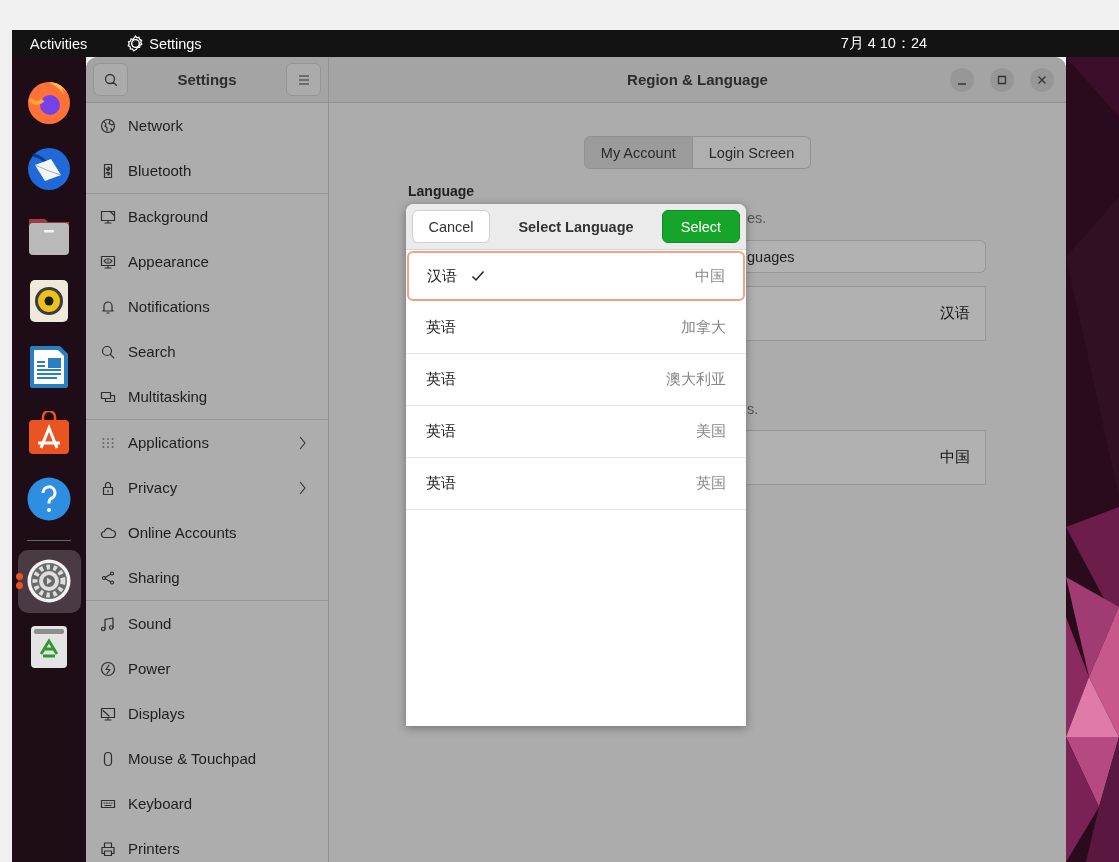 Image resolution: width=1119 pixels, height=862 pixels. Describe the element at coordinates (884, 43) in the screenshot. I see `clock: 7月 4 10：24` at that location.